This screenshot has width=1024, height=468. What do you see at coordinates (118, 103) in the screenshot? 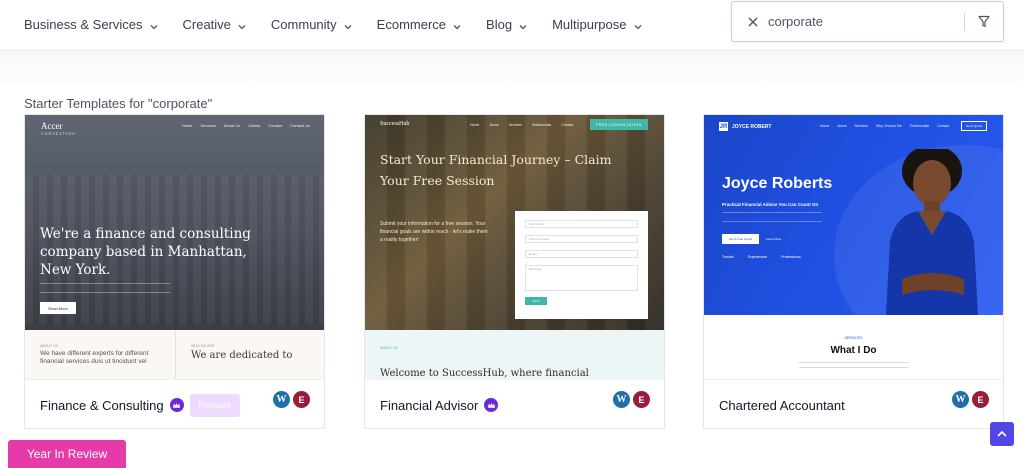
I see `results-heading: Starter Templates for "corporate"` at bounding box center [118, 103].